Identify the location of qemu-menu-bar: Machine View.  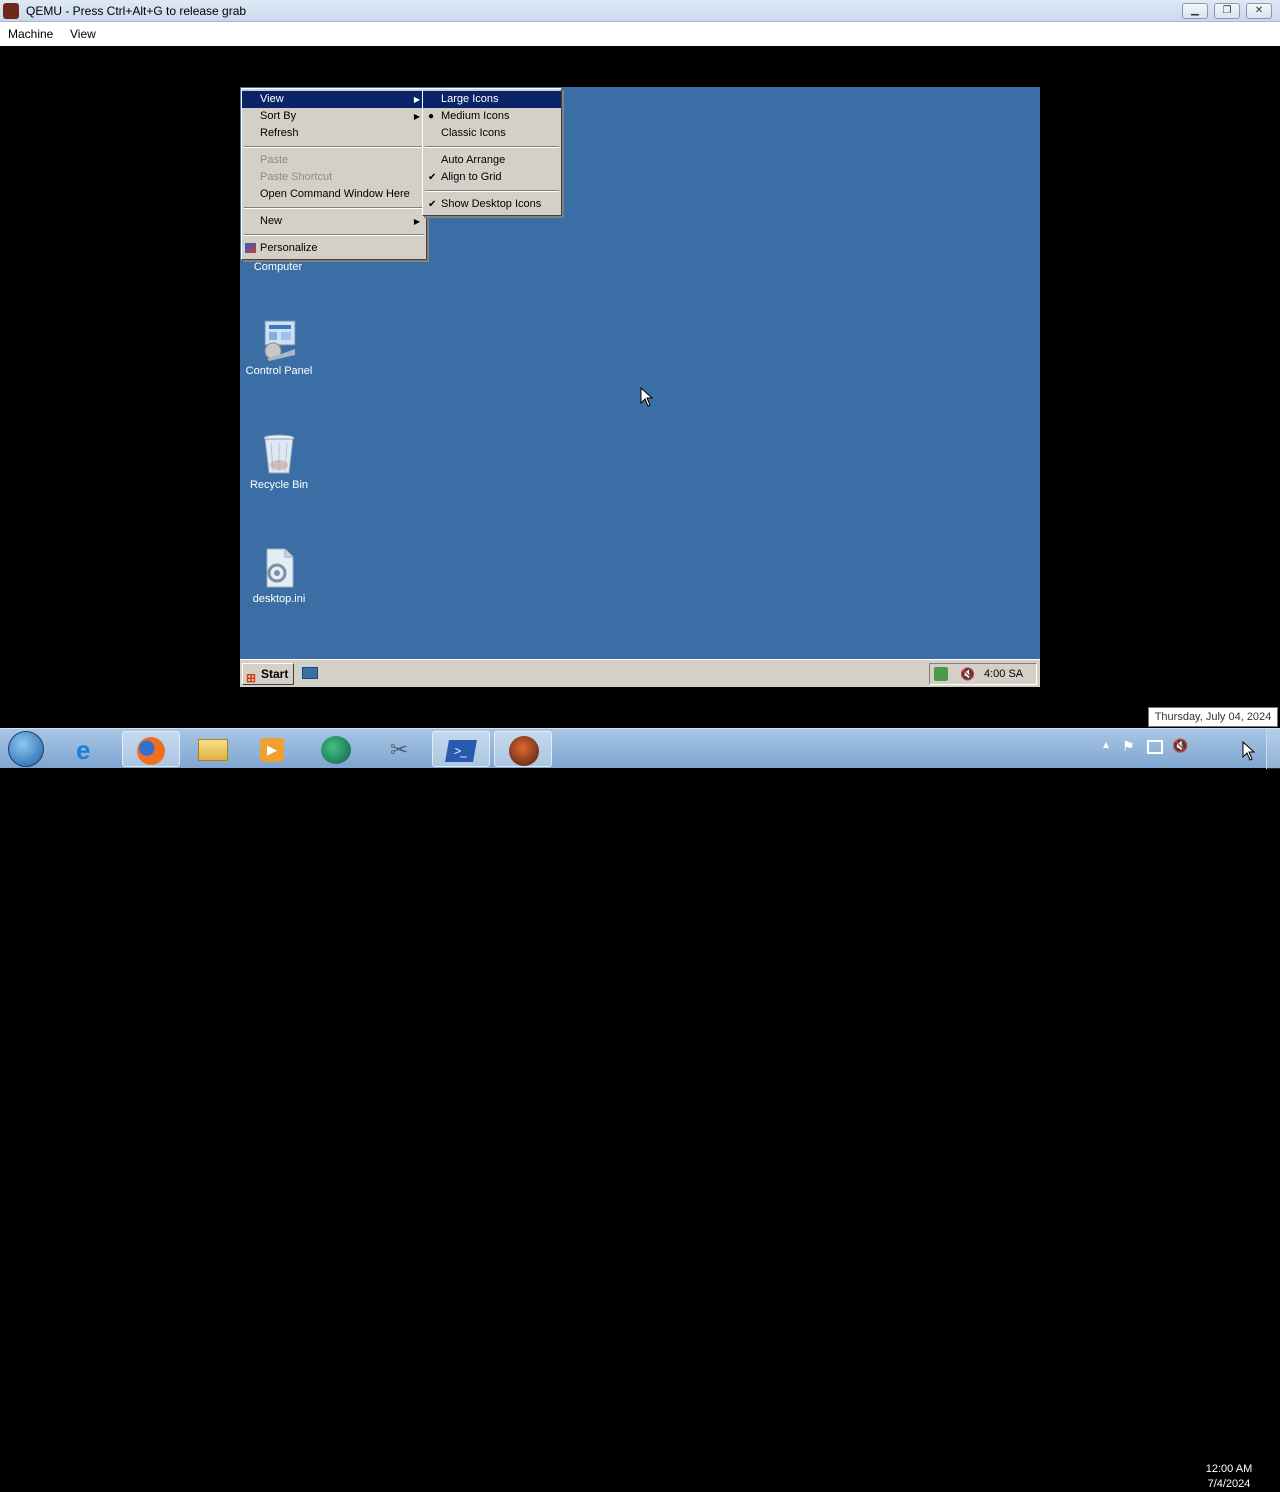
(640, 34).